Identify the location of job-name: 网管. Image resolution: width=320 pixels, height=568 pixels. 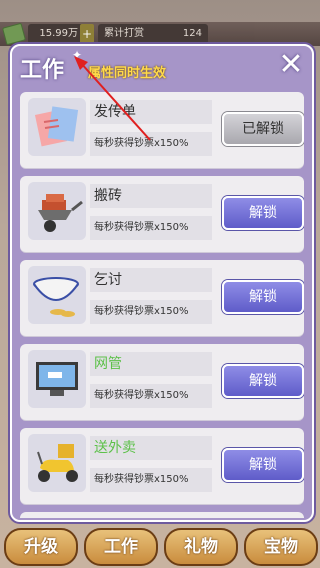
(151, 364).